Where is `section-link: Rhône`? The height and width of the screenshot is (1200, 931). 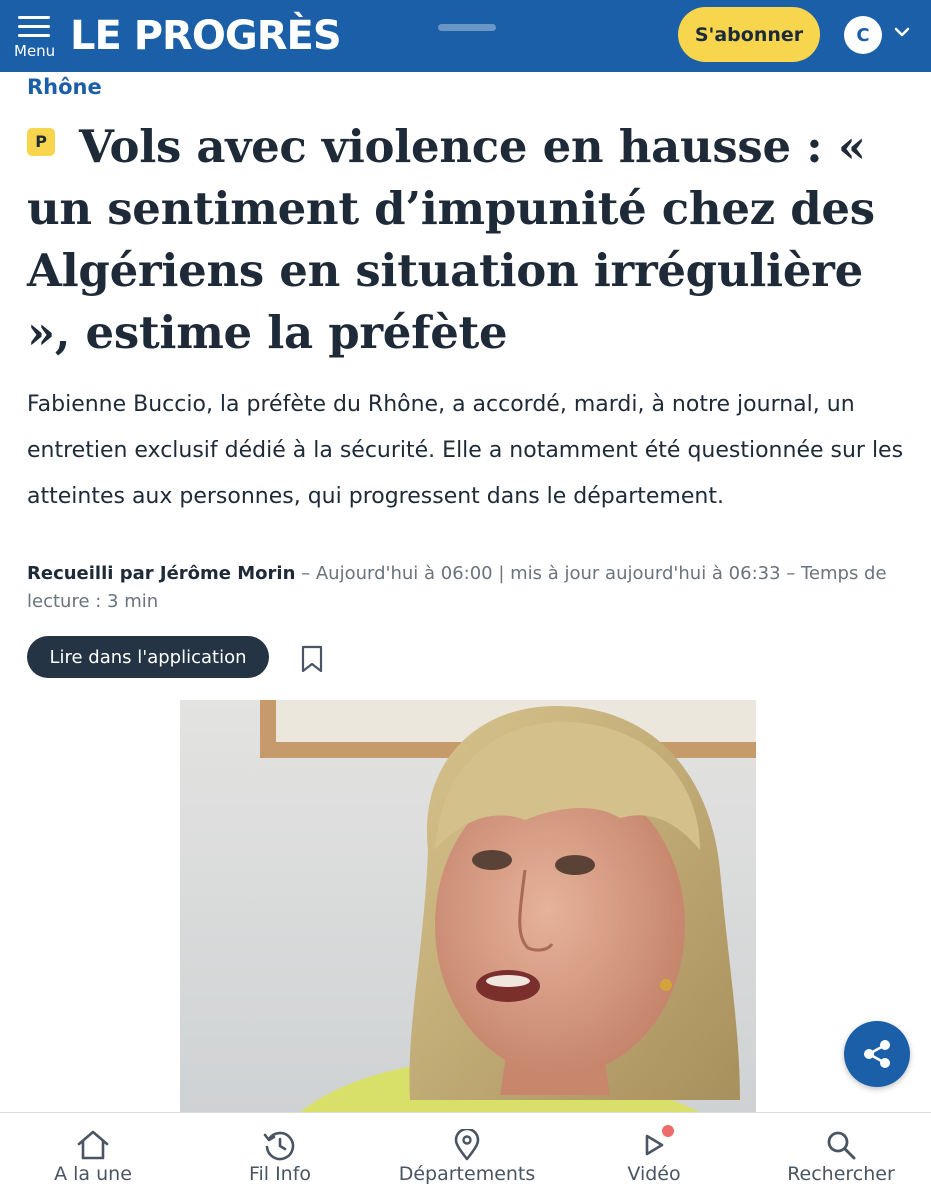
section-link: Rhône is located at coordinates (64, 87).